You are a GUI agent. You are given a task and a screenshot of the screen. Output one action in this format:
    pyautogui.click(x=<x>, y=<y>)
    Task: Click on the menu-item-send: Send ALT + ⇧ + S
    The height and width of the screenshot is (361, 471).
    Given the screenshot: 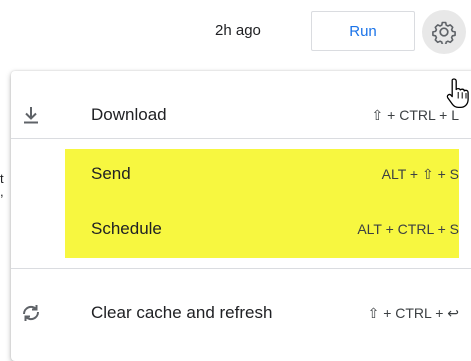 What is the action you would take?
    pyautogui.click(x=241, y=174)
    